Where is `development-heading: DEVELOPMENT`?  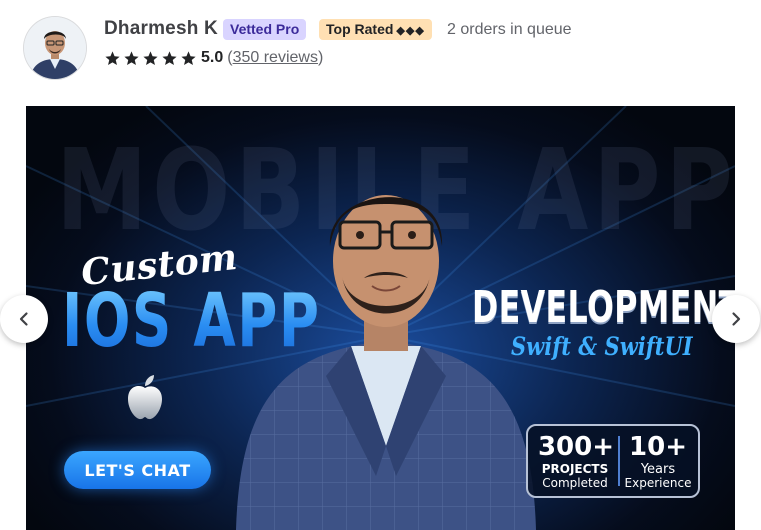 development-heading: DEVELOPMENT is located at coordinates (603, 307).